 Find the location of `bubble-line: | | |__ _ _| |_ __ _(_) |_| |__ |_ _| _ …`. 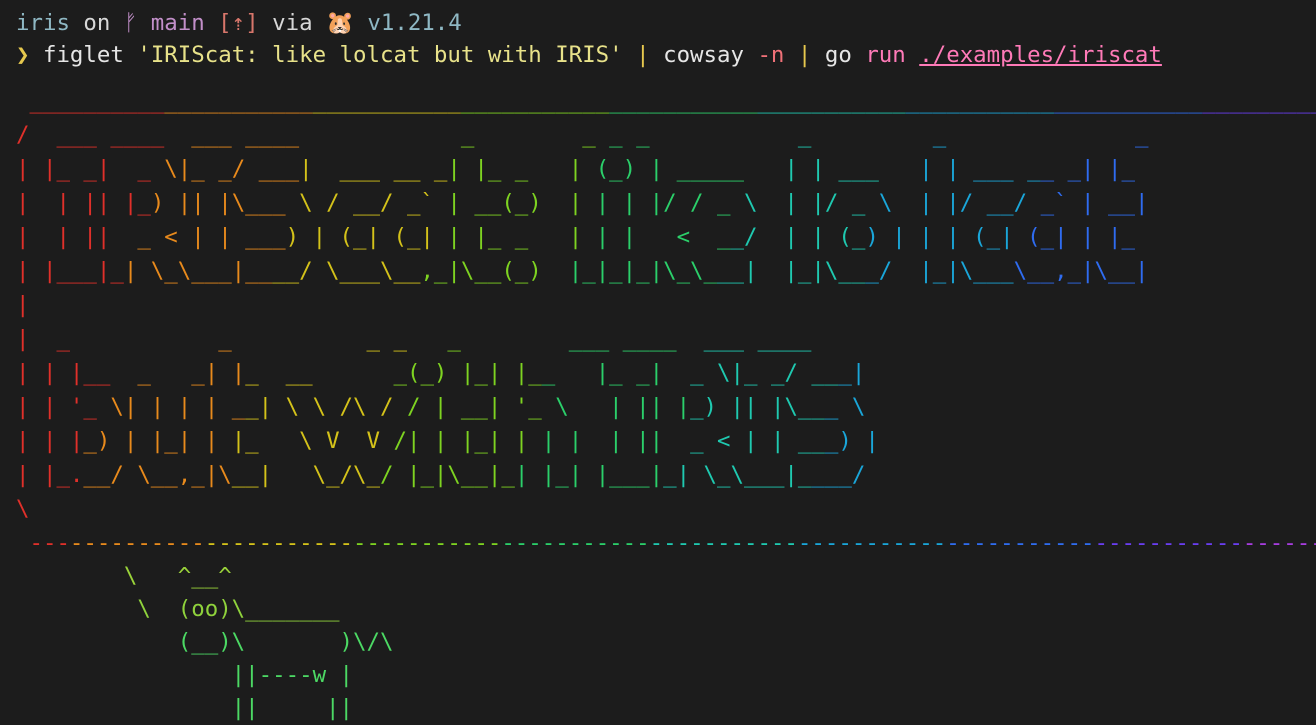

bubble-line: | | |__ _ _| |_ __ _(_) |_| |__ |_ _| _ … is located at coordinates (501, 372).